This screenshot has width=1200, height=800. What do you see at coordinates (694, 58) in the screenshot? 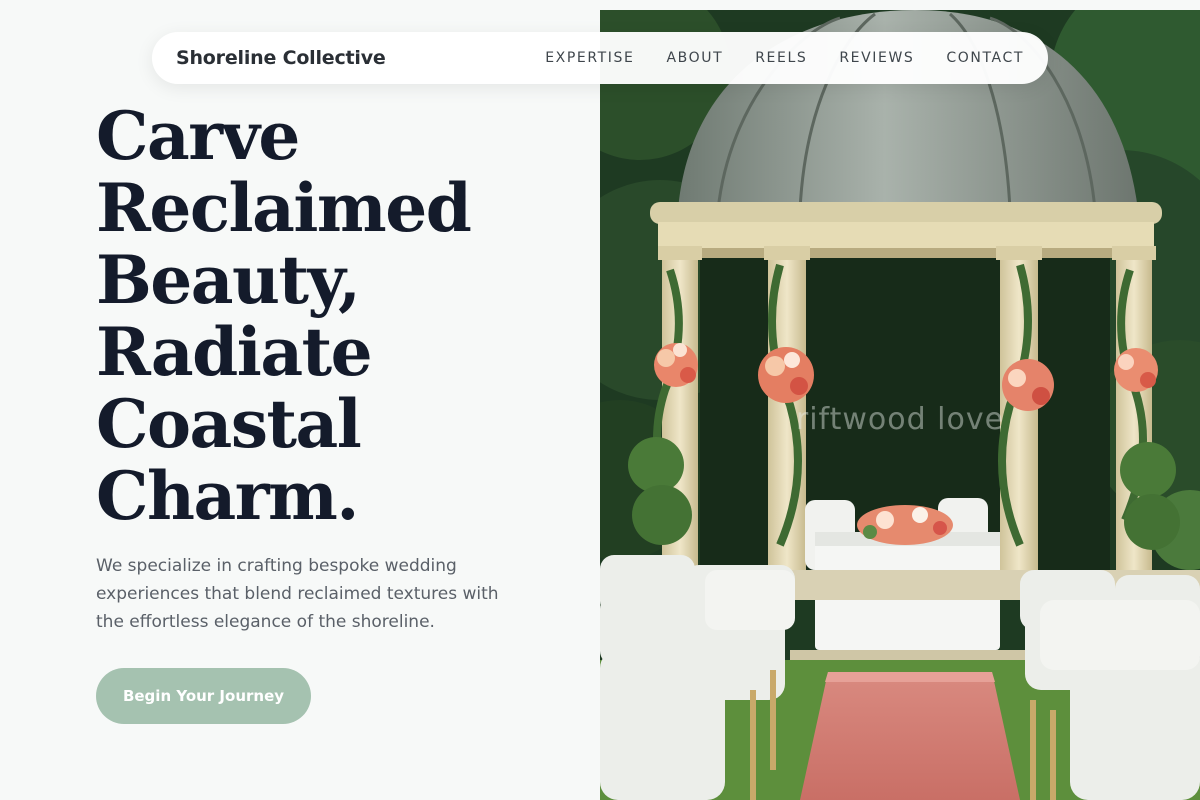
I see `nav-link-about: ABOUT` at bounding box center [694, 58].